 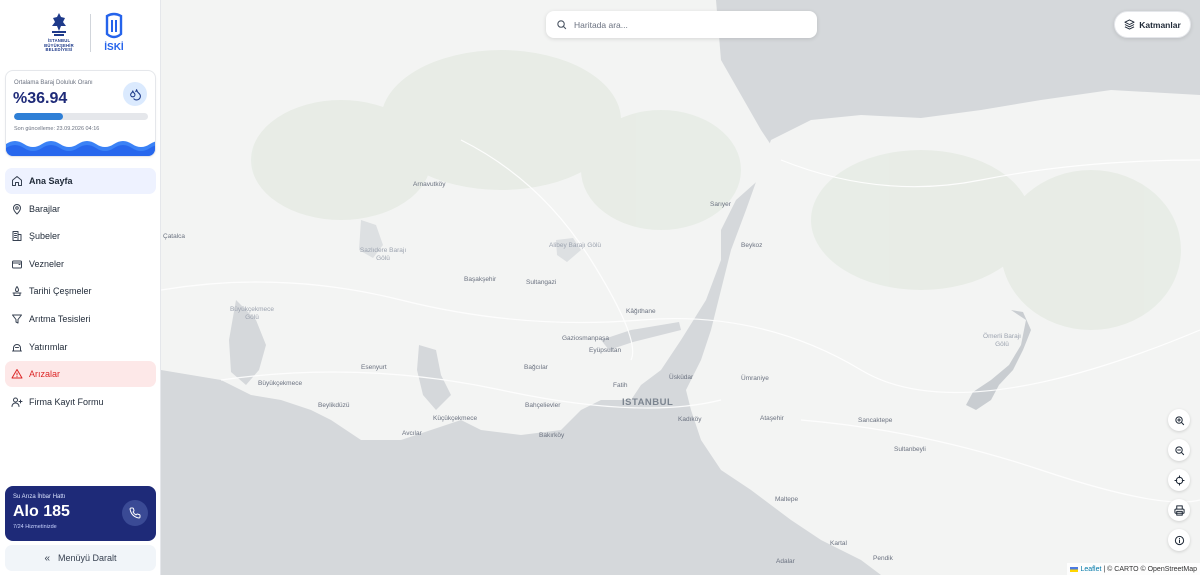 What do you see at coordinates (57, 129) in the screenshot?
I see `dam-last-updated: Son güncelleme: 23.09.2026 04:16` at bounding box center [57, 129].